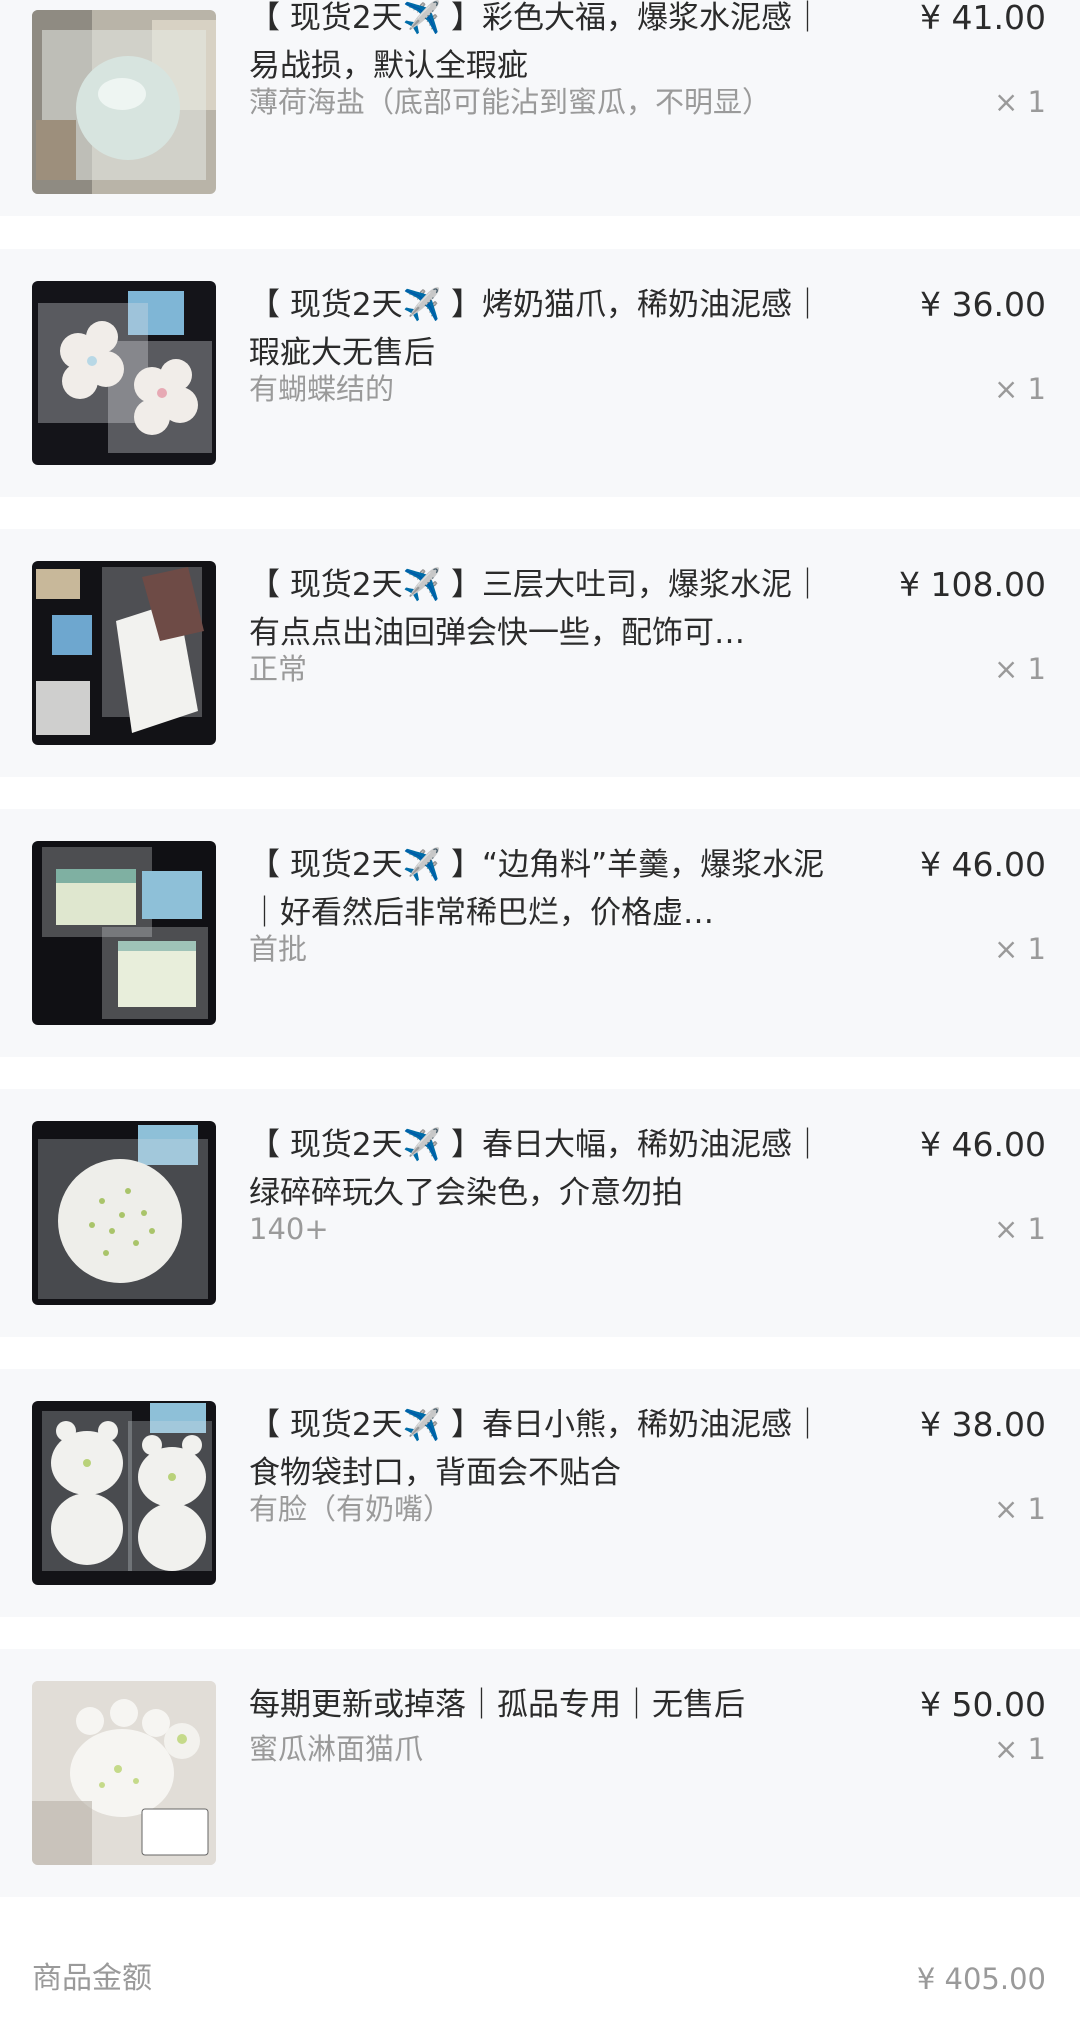  What do you see at coordinates (92, 1978) in the screenshot?
I see `goods-amount-label: 商品金额` at bounding box center [92, 1978].